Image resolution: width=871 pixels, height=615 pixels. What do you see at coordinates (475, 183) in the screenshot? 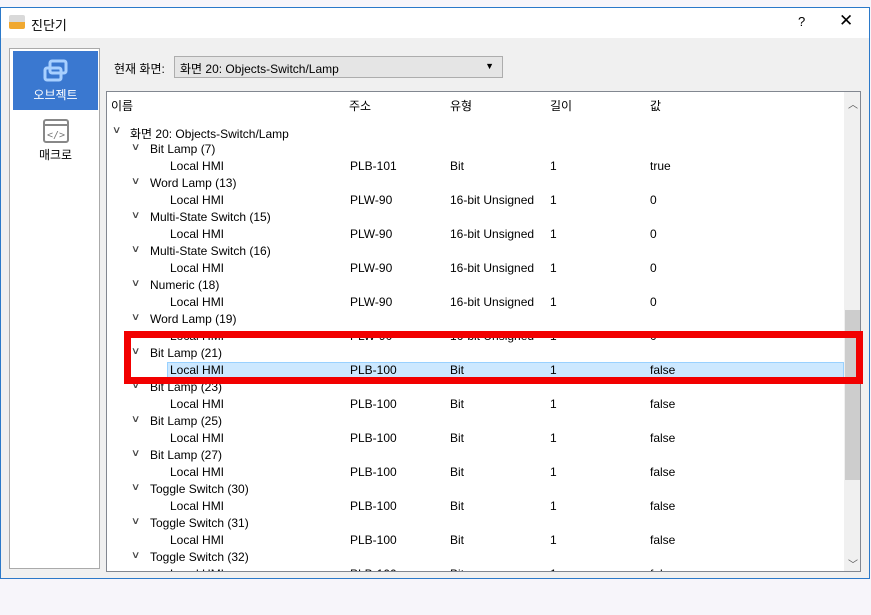
I see `tree-group: ∨ Word Lamp (13)` at bounding box center [475, 183].